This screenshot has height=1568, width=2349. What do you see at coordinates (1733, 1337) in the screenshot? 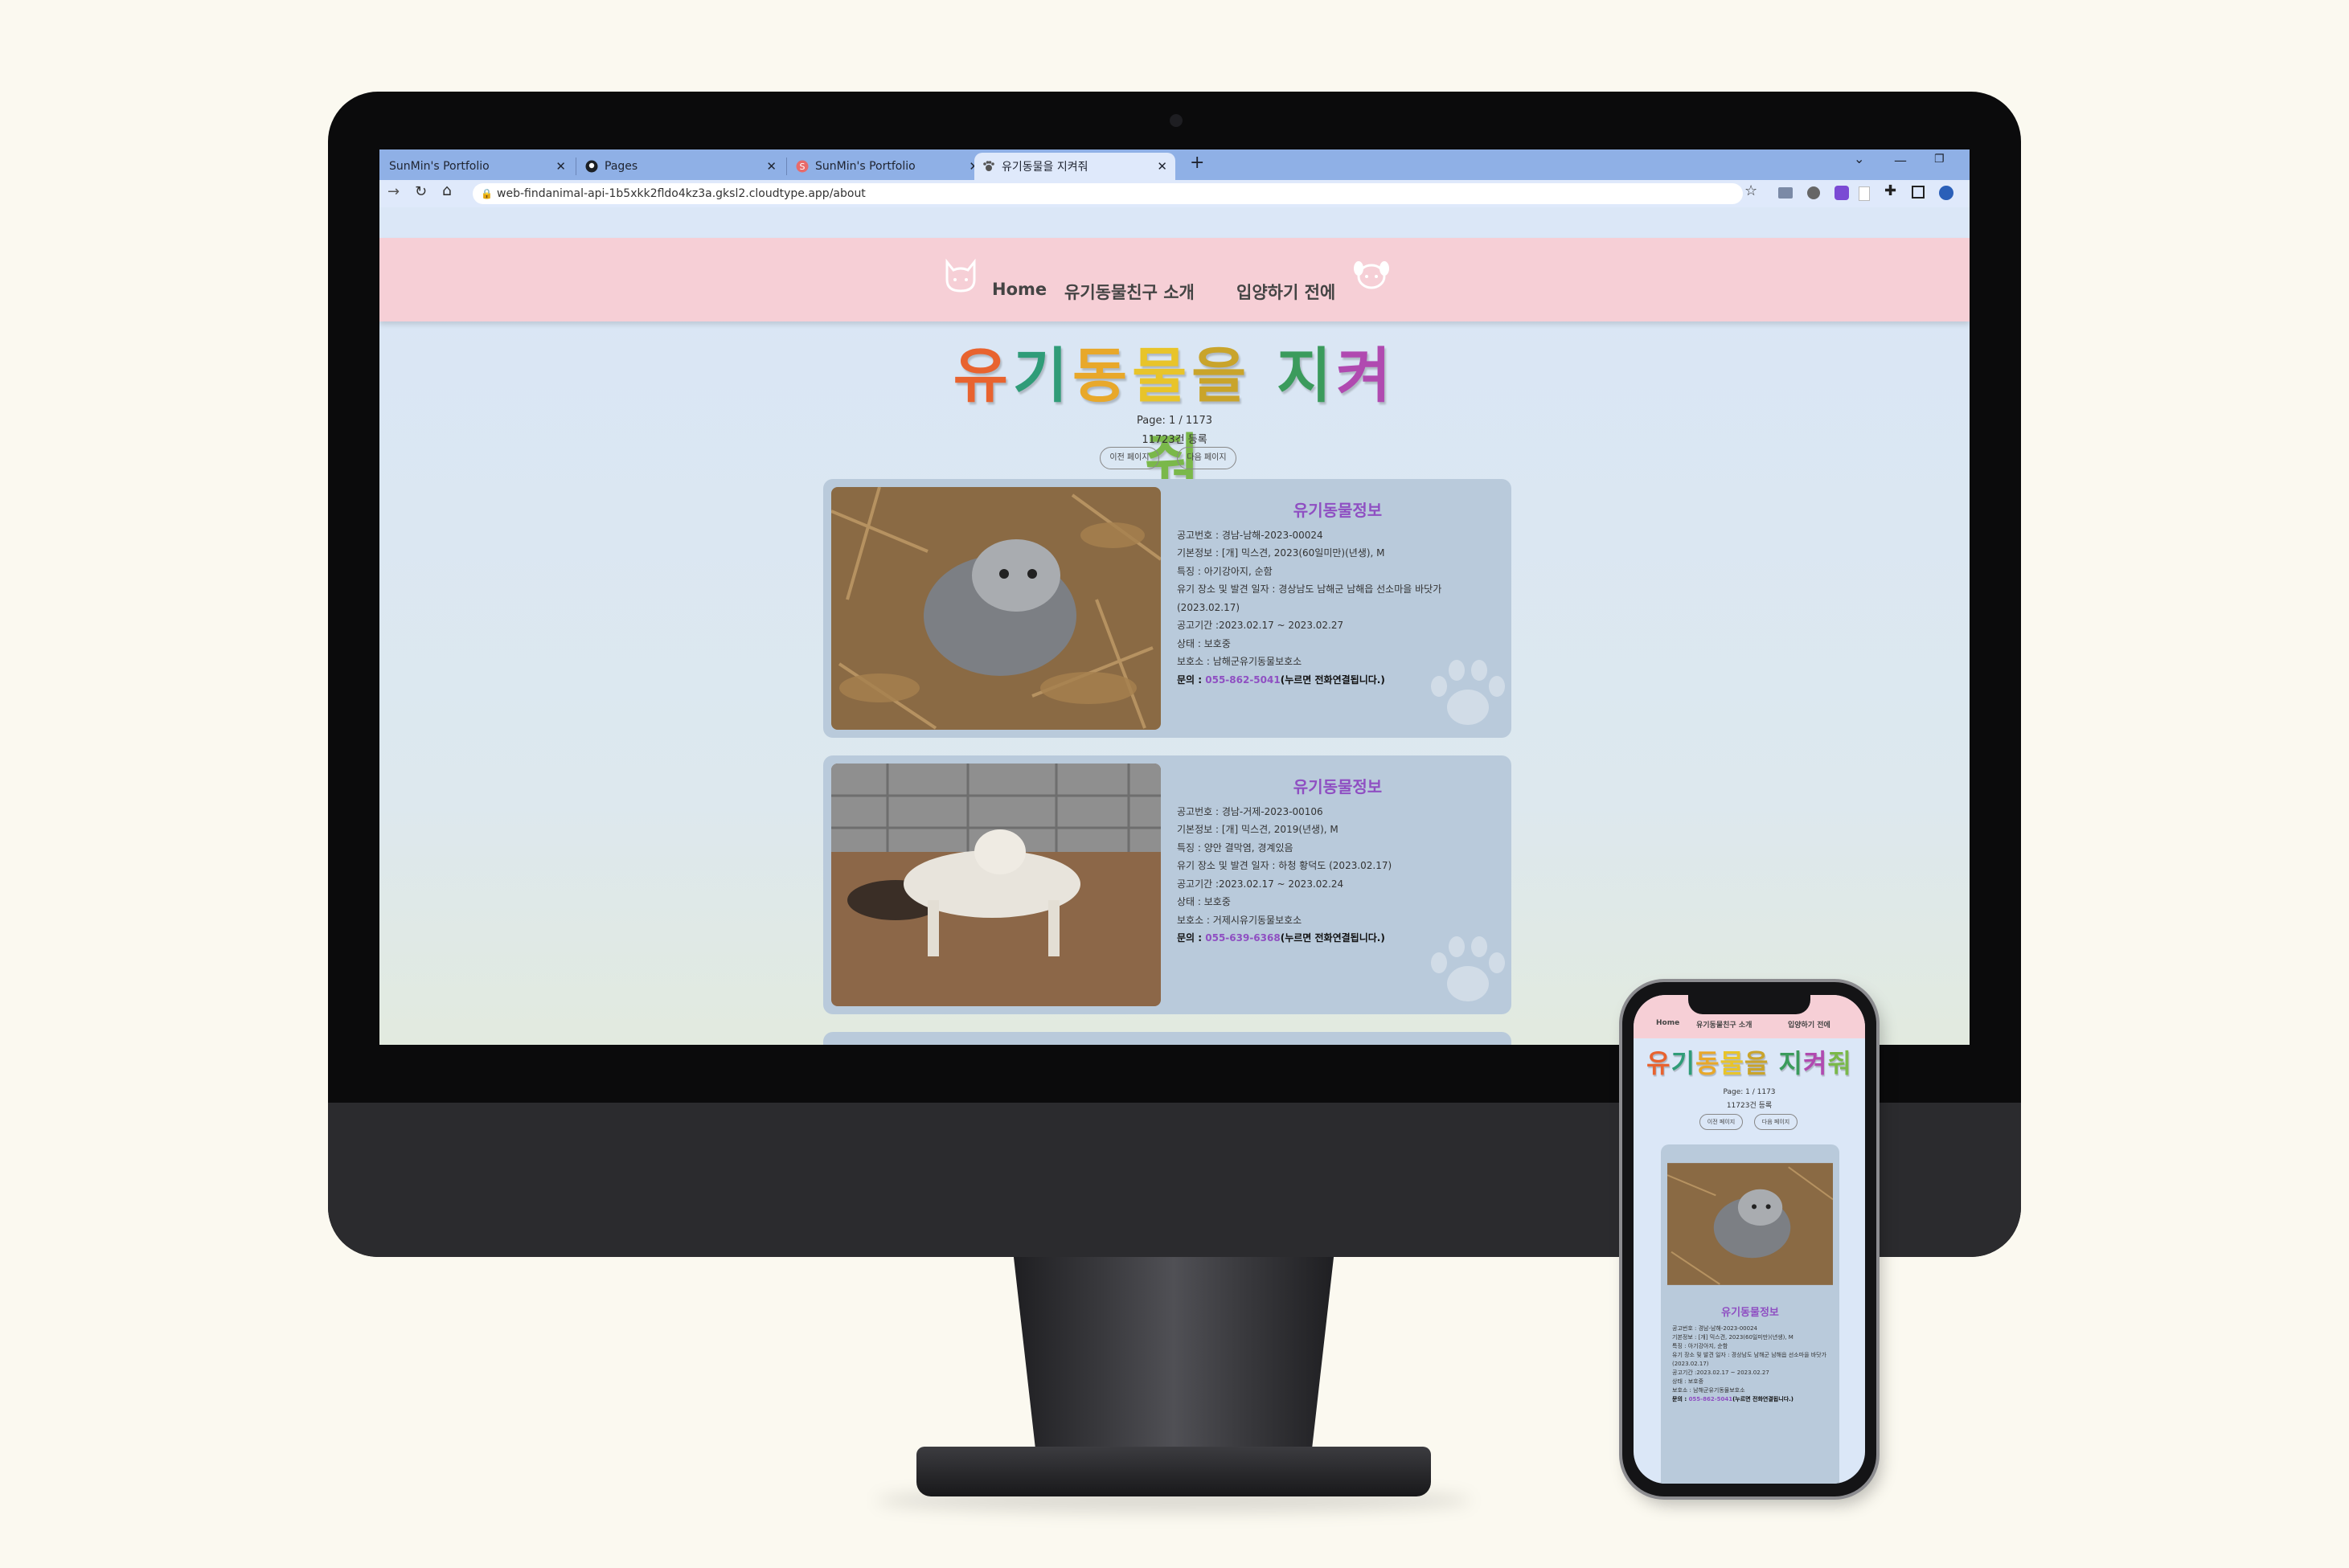
I see `info-line: 기본정보 : [개] 믹스견, 2023(60일미만)(년생), M` at bounding box center [1733, 1337].